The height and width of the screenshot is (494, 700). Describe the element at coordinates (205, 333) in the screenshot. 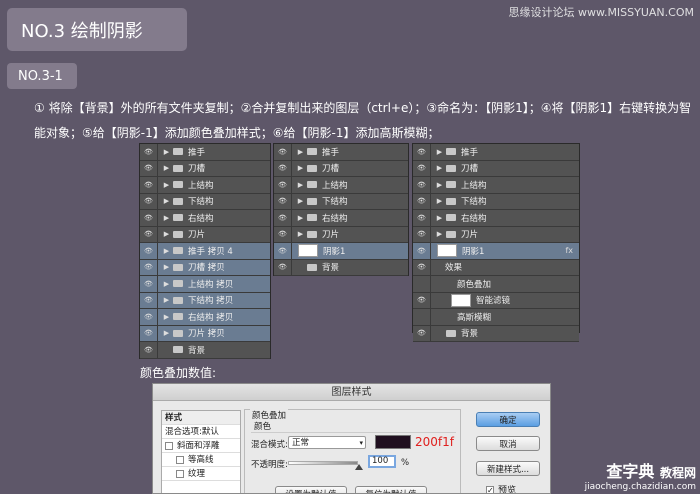

I see `layer-row: 👁 ▶ 刀片 拷贝` at that location.